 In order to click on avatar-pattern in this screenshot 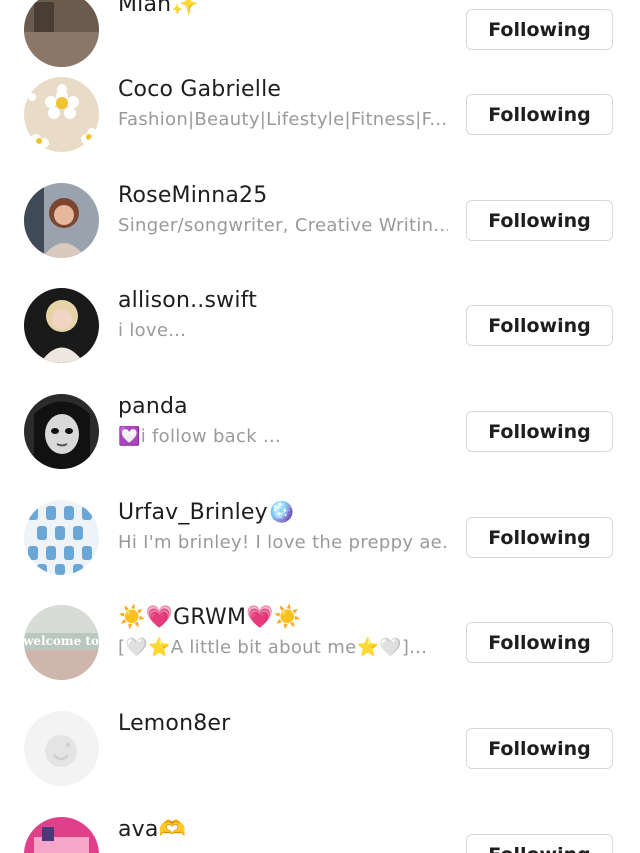, I will do `click(61, 537)`.